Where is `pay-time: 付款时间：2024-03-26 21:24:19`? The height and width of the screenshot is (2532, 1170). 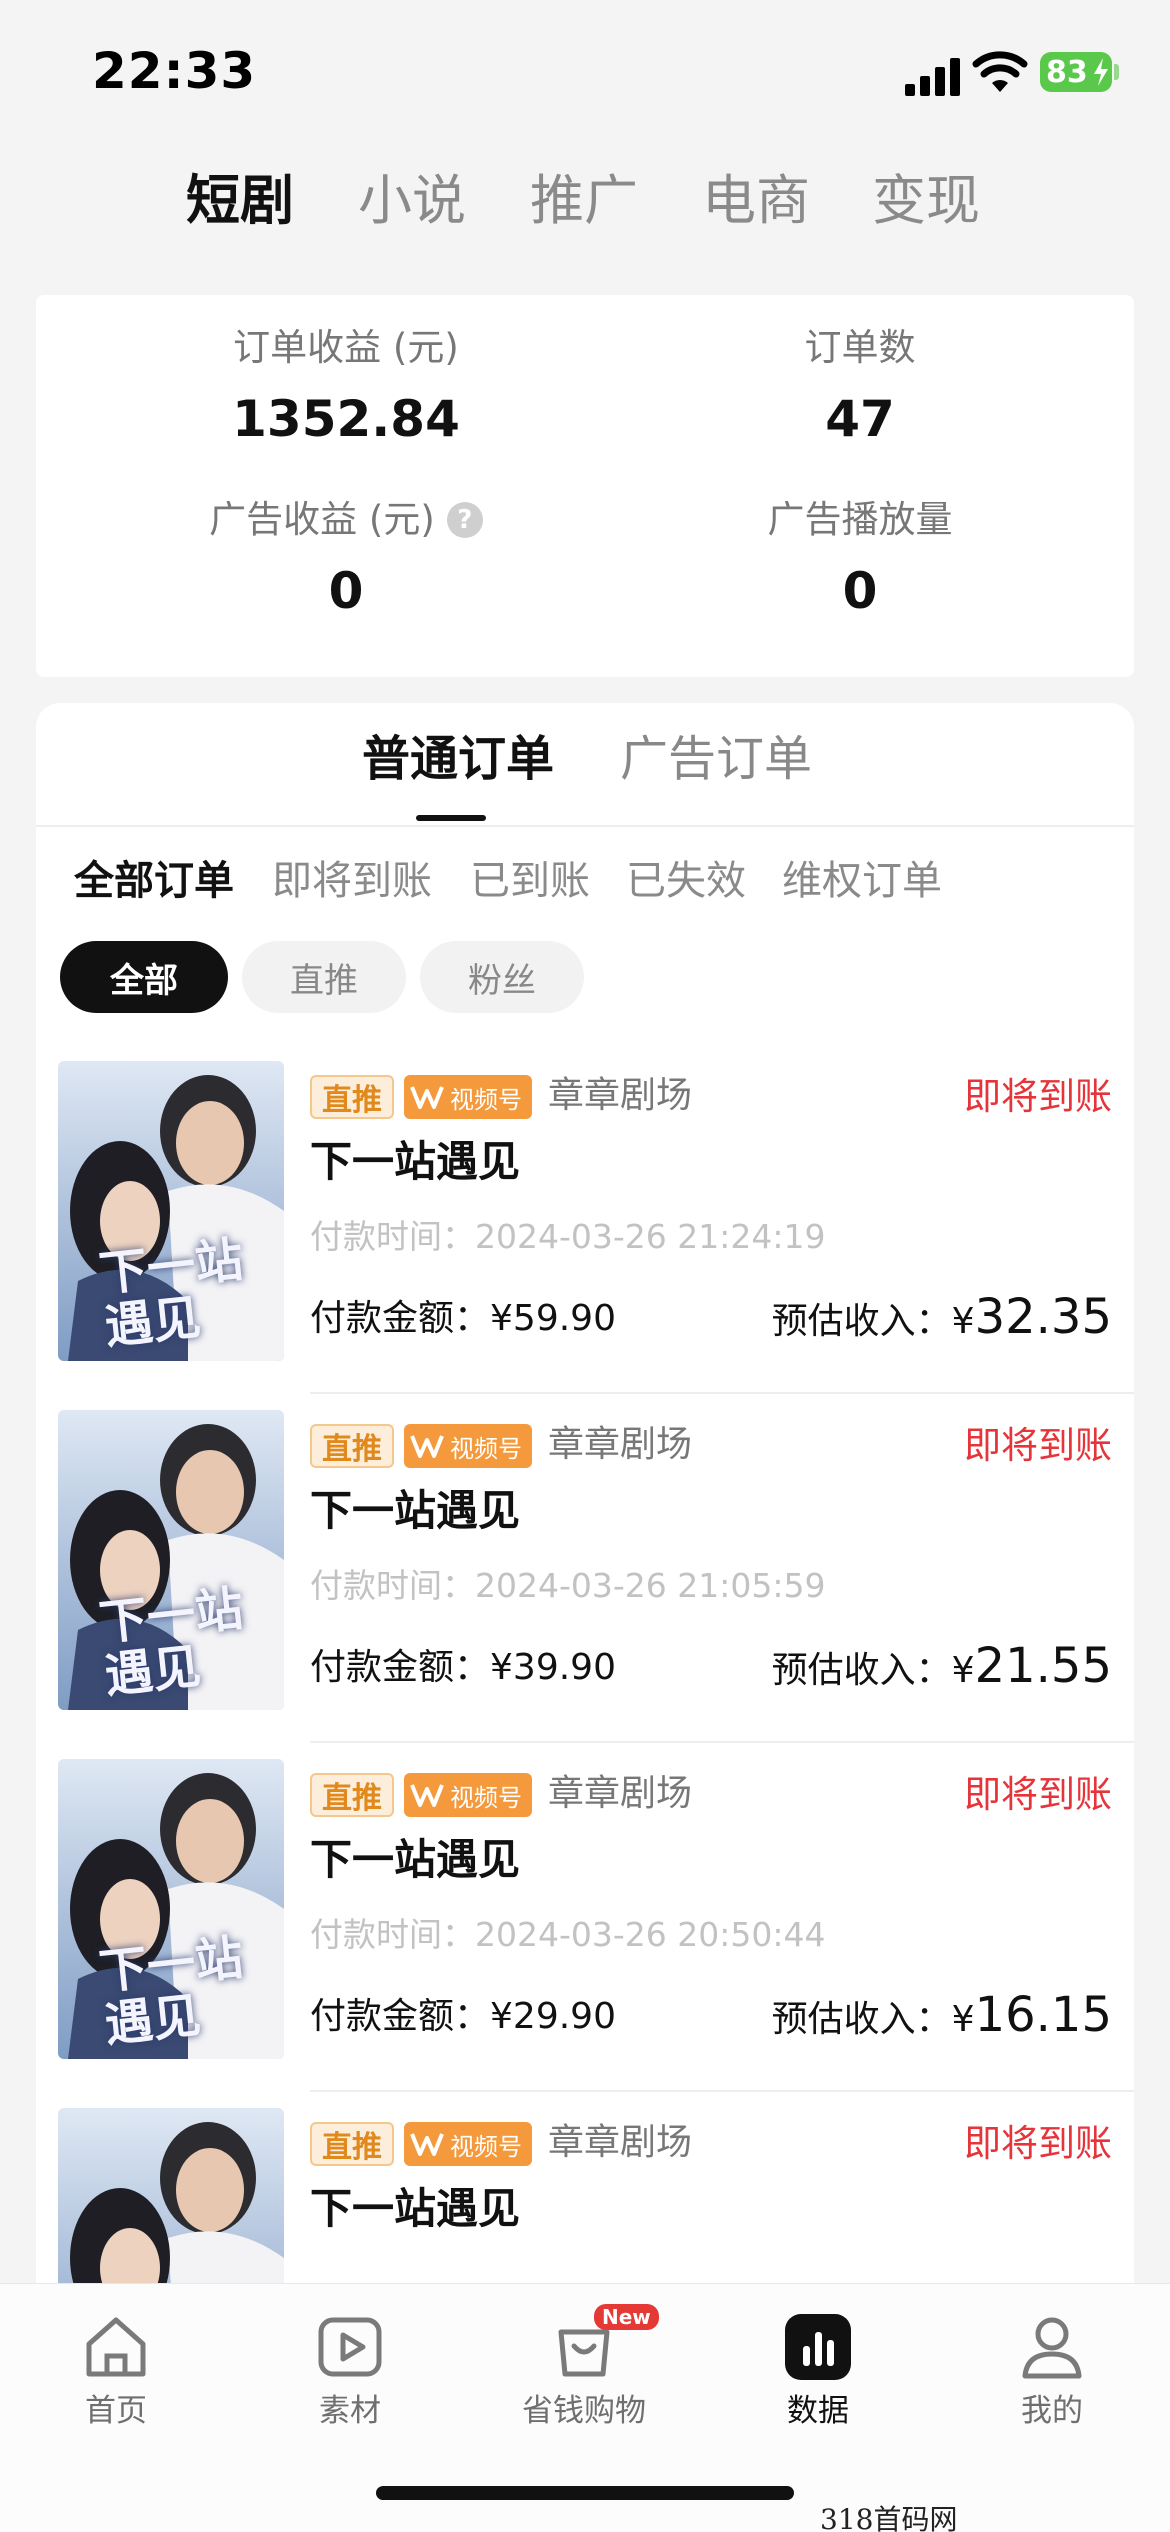
pay-time: 付款时间：2024-03-26 21:24:19 is located at coordinates (568, 1236).